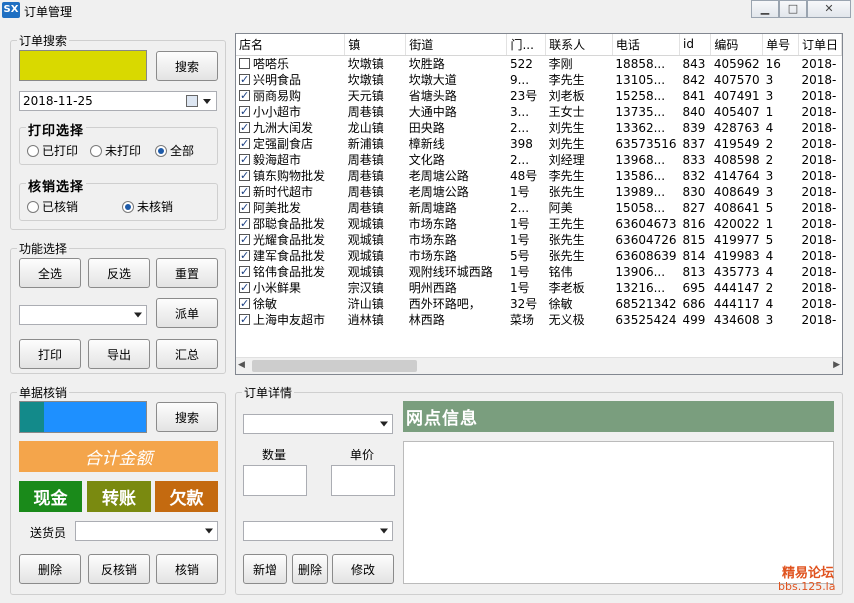  What do you see at coordinates (566, 319) in the screenshot?
I see `table-cell: 无义极` at bounding box center [566, 319].